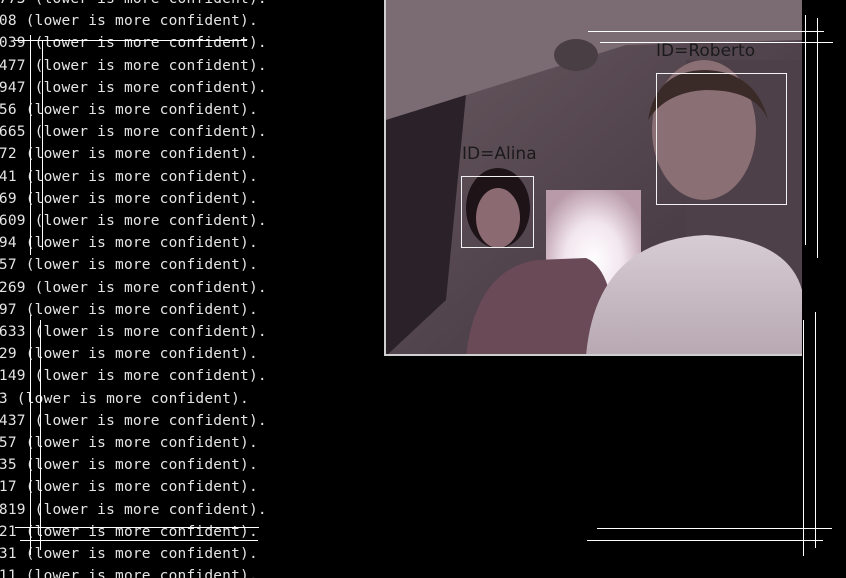  What do you see at coordinates (129, 198) in the screenshot?
I see `terminal-line: 969 (lower is more confident).` at bounding box center [129, 198].